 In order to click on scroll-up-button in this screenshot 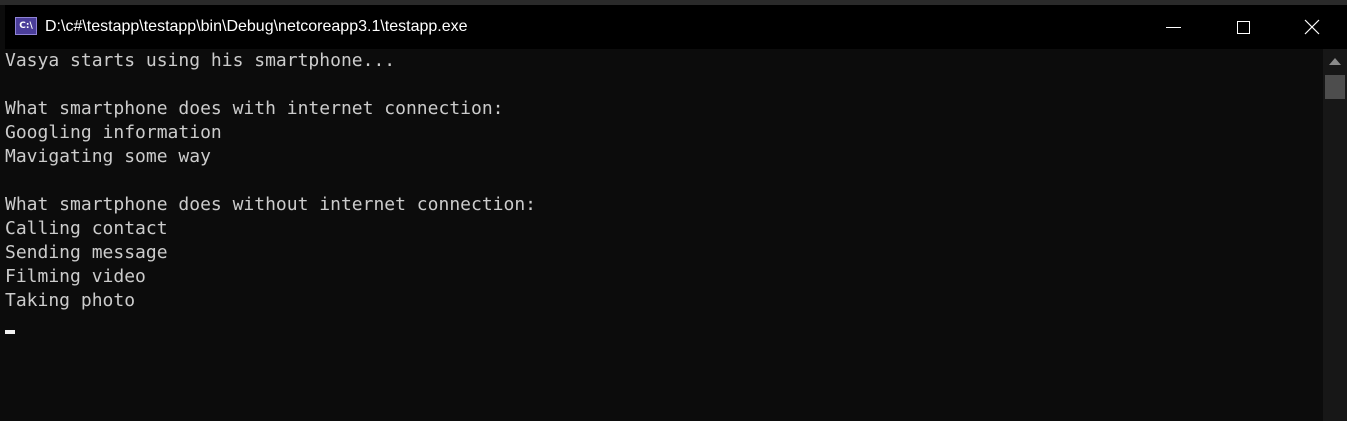, I will do `click(1335, 61)`.